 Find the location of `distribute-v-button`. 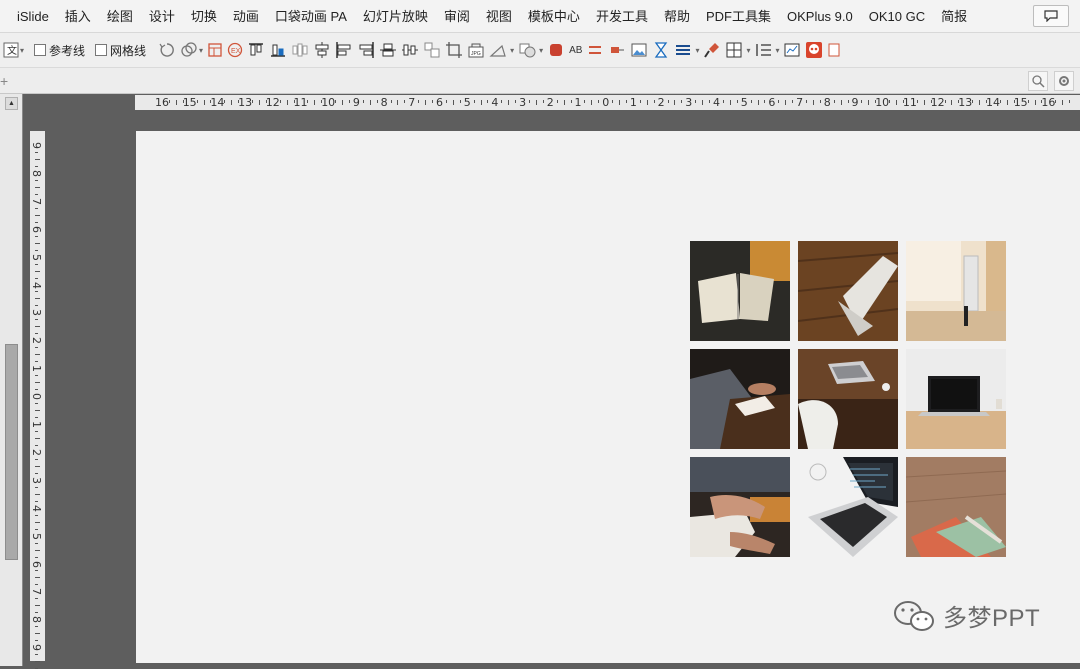

distribute-v-button is located at coordinates (410, 50).